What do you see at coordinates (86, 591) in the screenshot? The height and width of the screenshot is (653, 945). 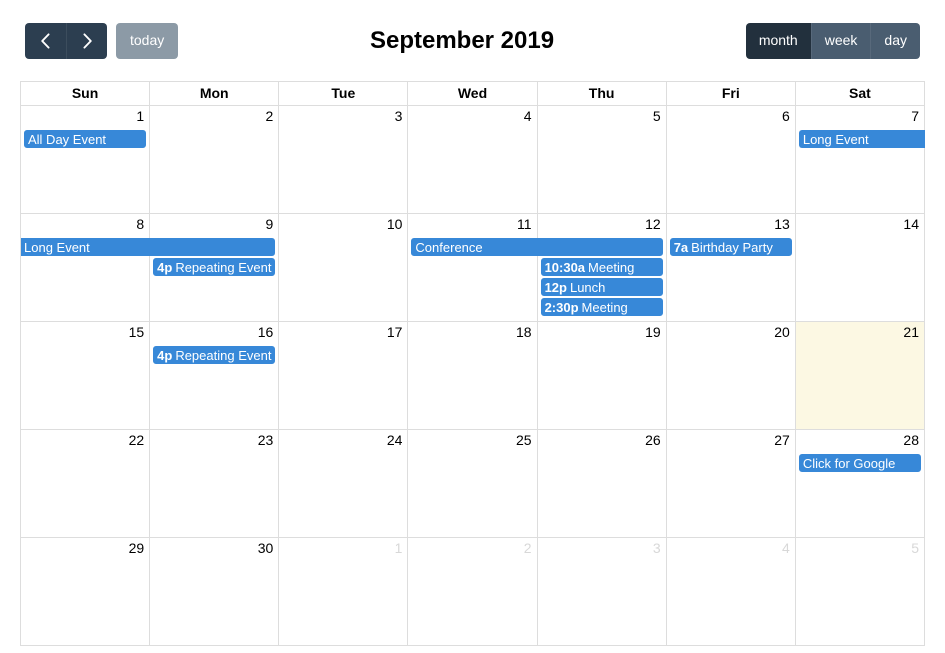 I see `day-cell: 29` at bounding box center [86, 591].